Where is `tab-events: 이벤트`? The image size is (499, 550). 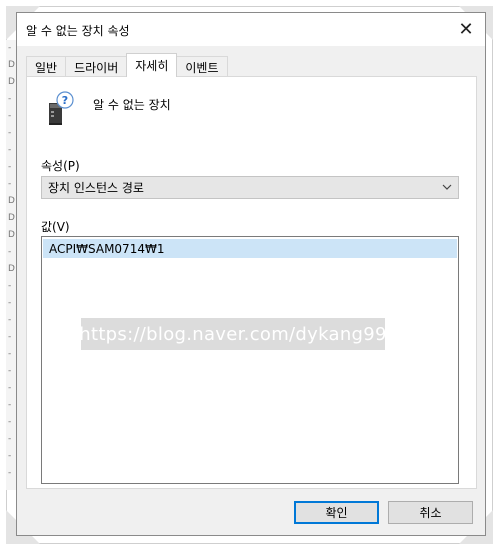 tab-events: 이벤트 is located at coordinates (202, 66).